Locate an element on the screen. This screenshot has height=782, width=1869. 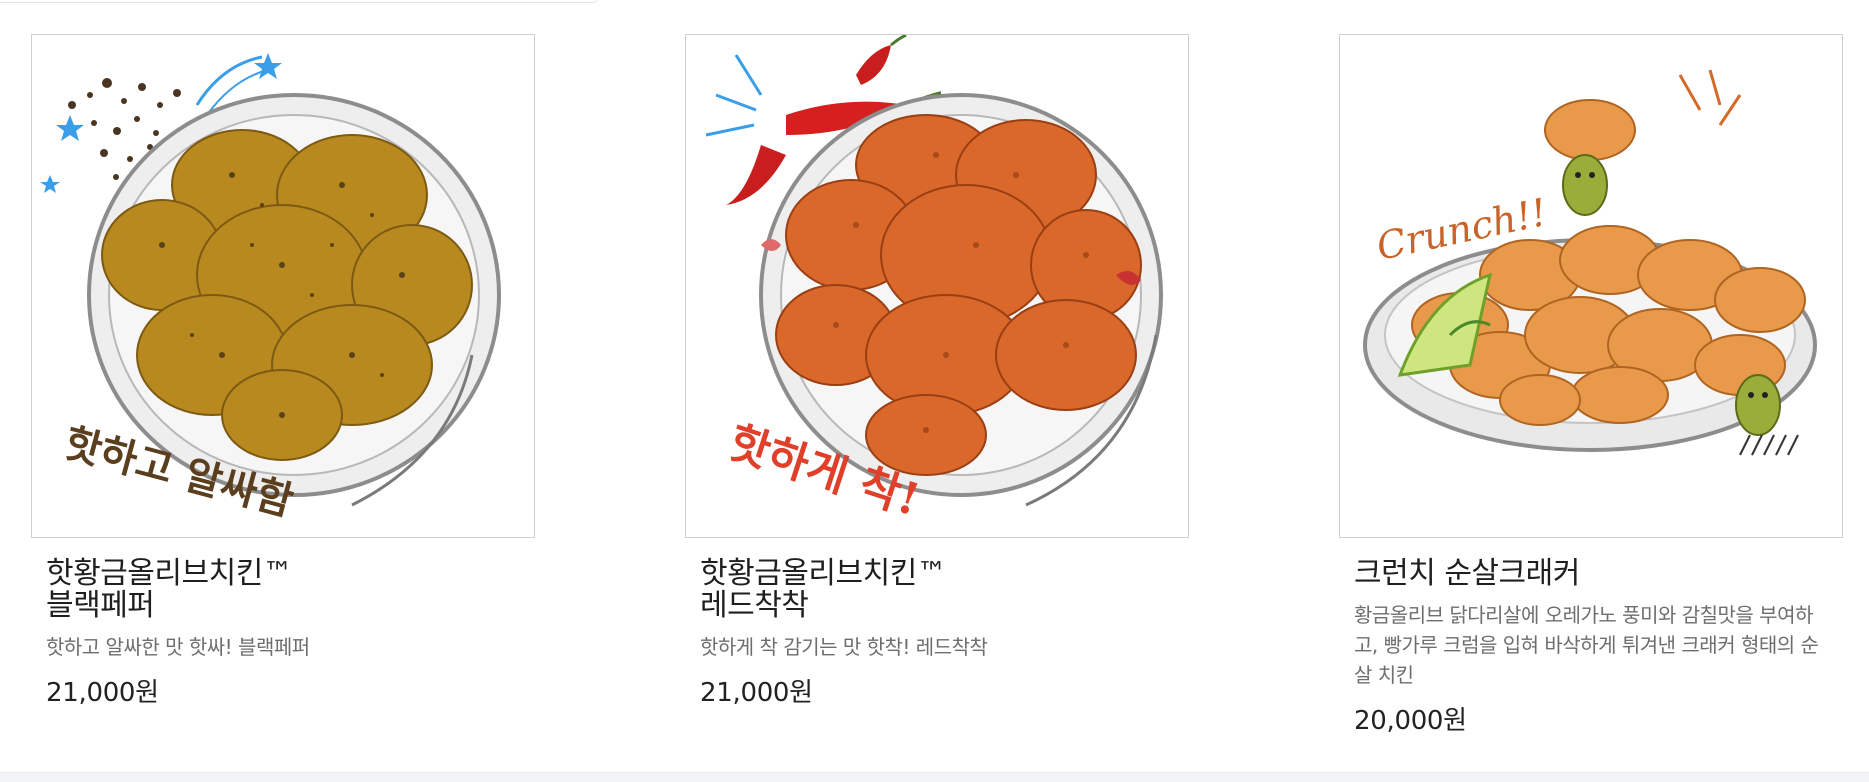
product-description: 핫하고 알싸한 맛 핫싸! 블랙페퍼 is located at coordinates (178, 647).